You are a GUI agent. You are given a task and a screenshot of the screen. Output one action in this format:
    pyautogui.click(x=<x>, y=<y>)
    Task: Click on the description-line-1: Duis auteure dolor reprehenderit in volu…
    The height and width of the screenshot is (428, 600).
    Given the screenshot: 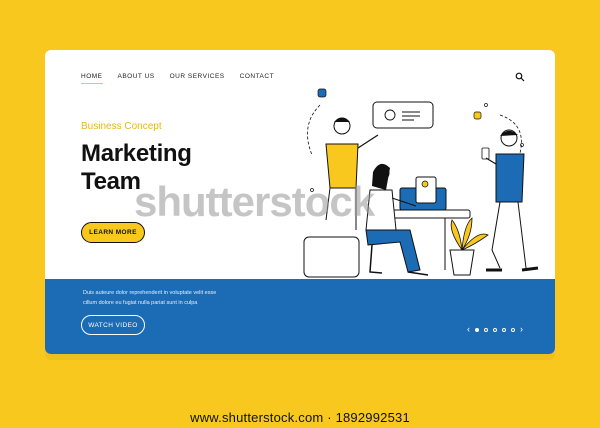 What is the action you would take?
    pyautogui.click(x=150, y=293)
    